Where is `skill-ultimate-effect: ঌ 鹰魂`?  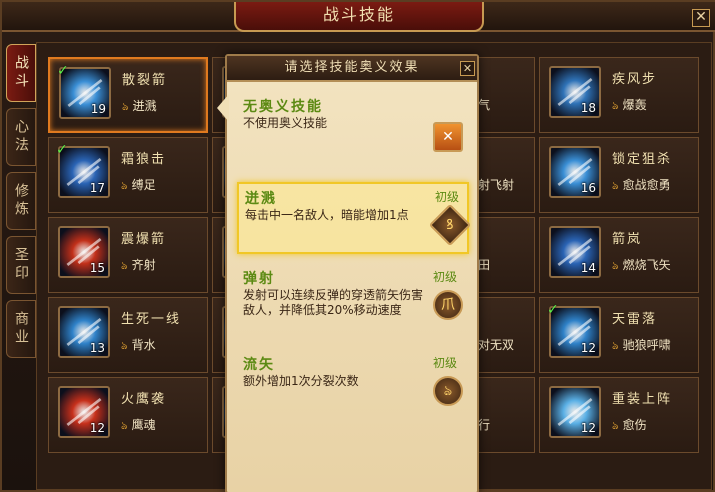 skill-ultimate-effect: ঌ 鹰魂 is located at coordinates (138, 426).